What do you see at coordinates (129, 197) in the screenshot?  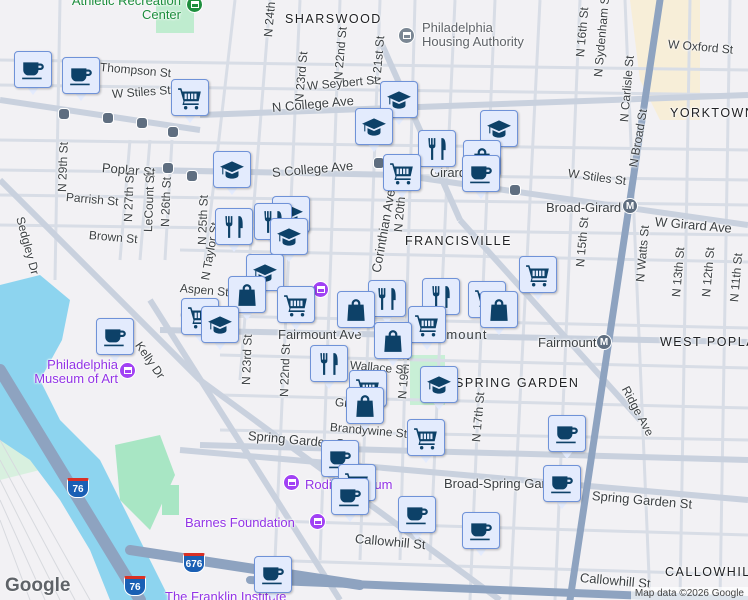 I see `street-label: N 27th St` at bounding box center [129, 197].